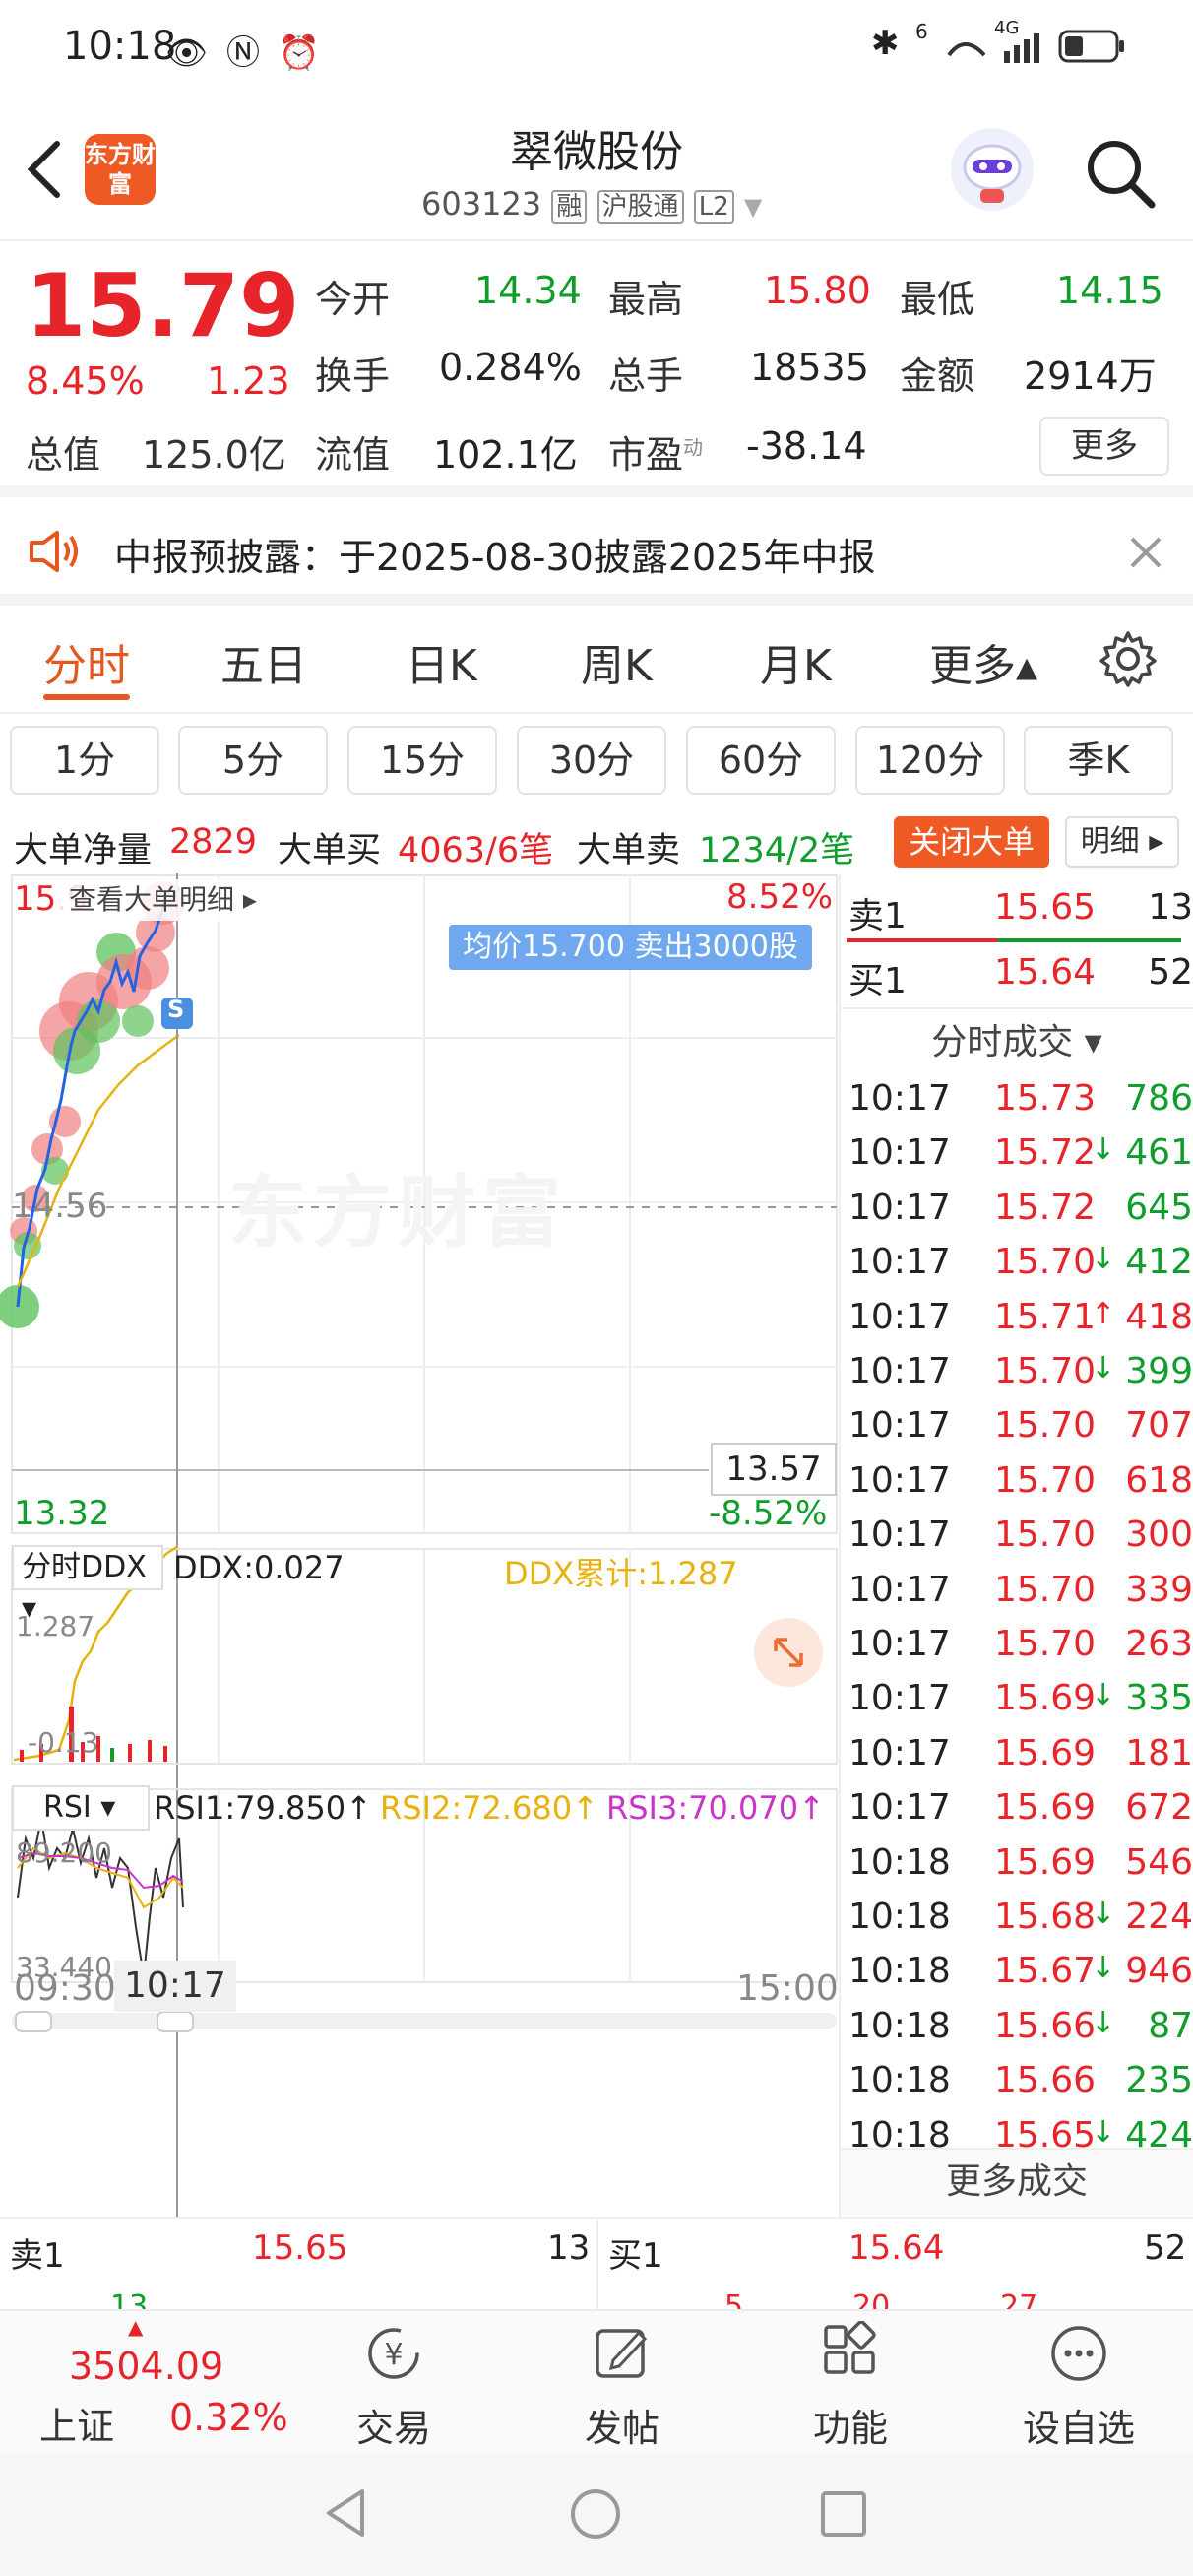 This screenshot has height=2576, width=1193. I want to click on open-value: 14.34, so click(528, 290).